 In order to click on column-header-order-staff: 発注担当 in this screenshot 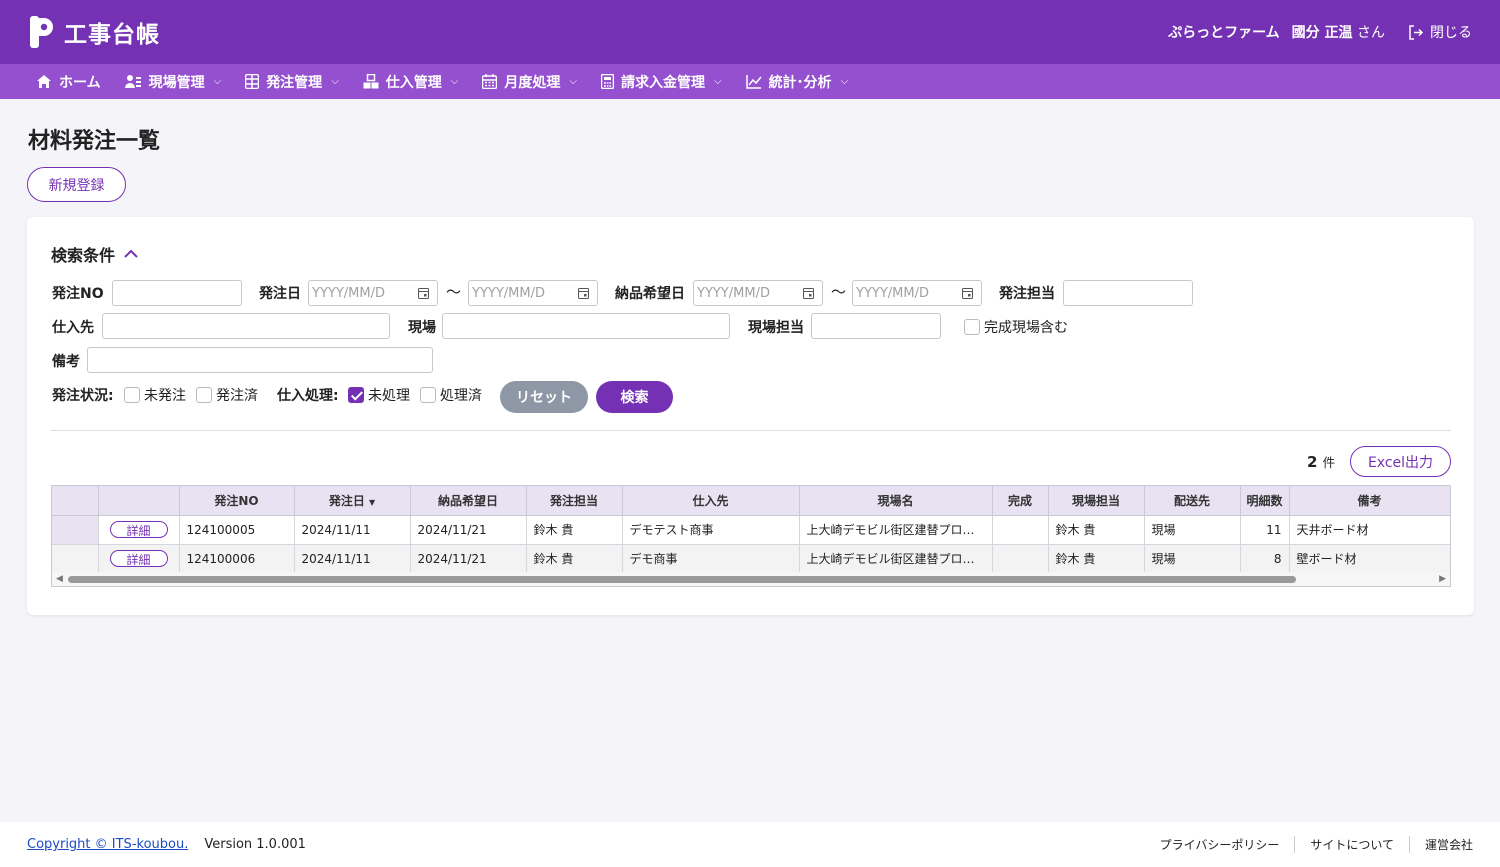, I will do `click(574, 501)`.